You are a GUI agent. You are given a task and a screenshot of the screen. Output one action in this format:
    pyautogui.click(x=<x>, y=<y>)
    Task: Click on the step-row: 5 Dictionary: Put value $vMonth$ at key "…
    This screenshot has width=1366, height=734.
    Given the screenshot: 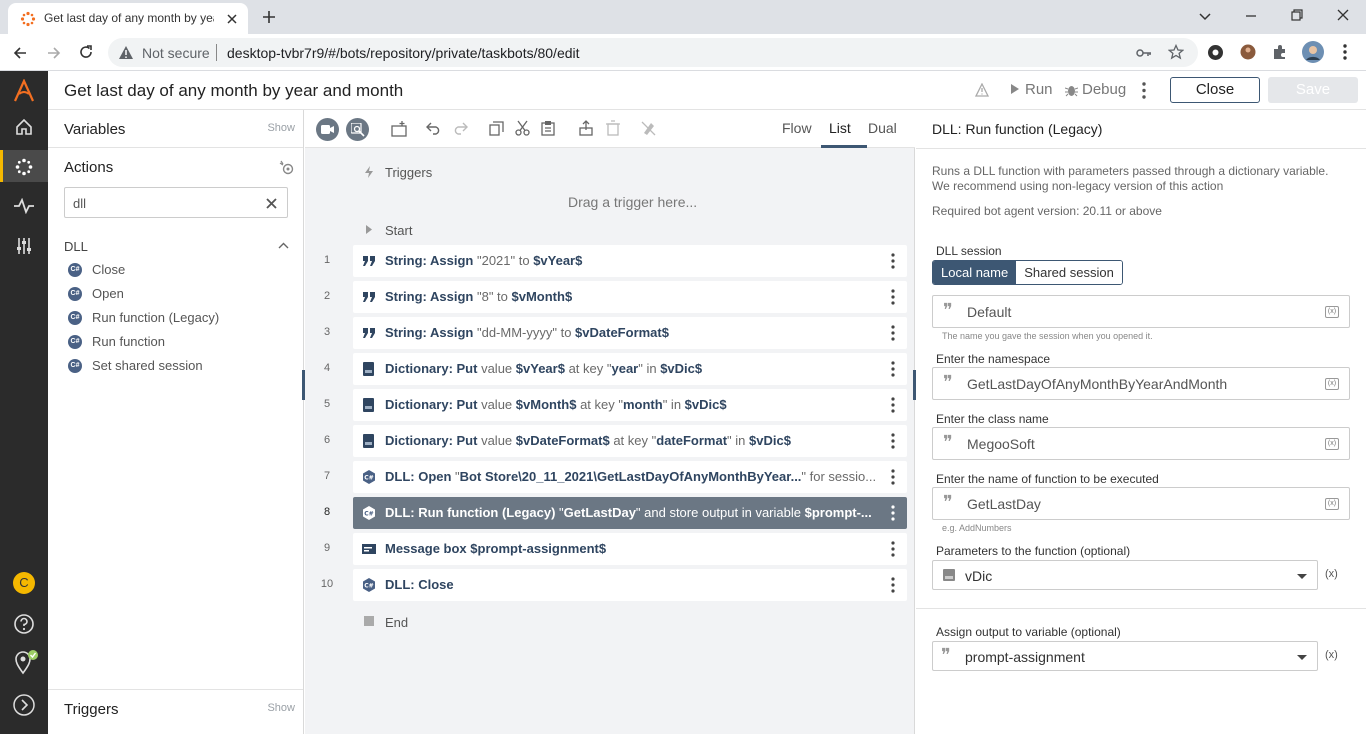 What is the action you would take?
    pyautogui.click(x=615, y=405)
    